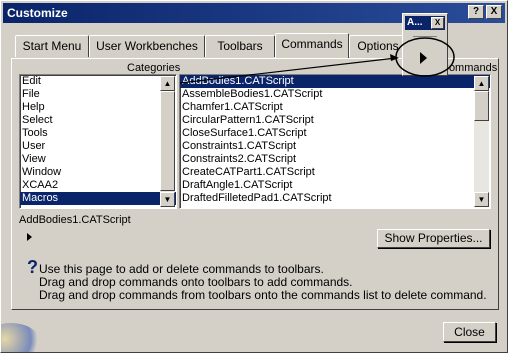  Describe the element at coordinates (335, 133) in the screenshot. I see `list-item: CloseSurface1.CATScript` at that location.